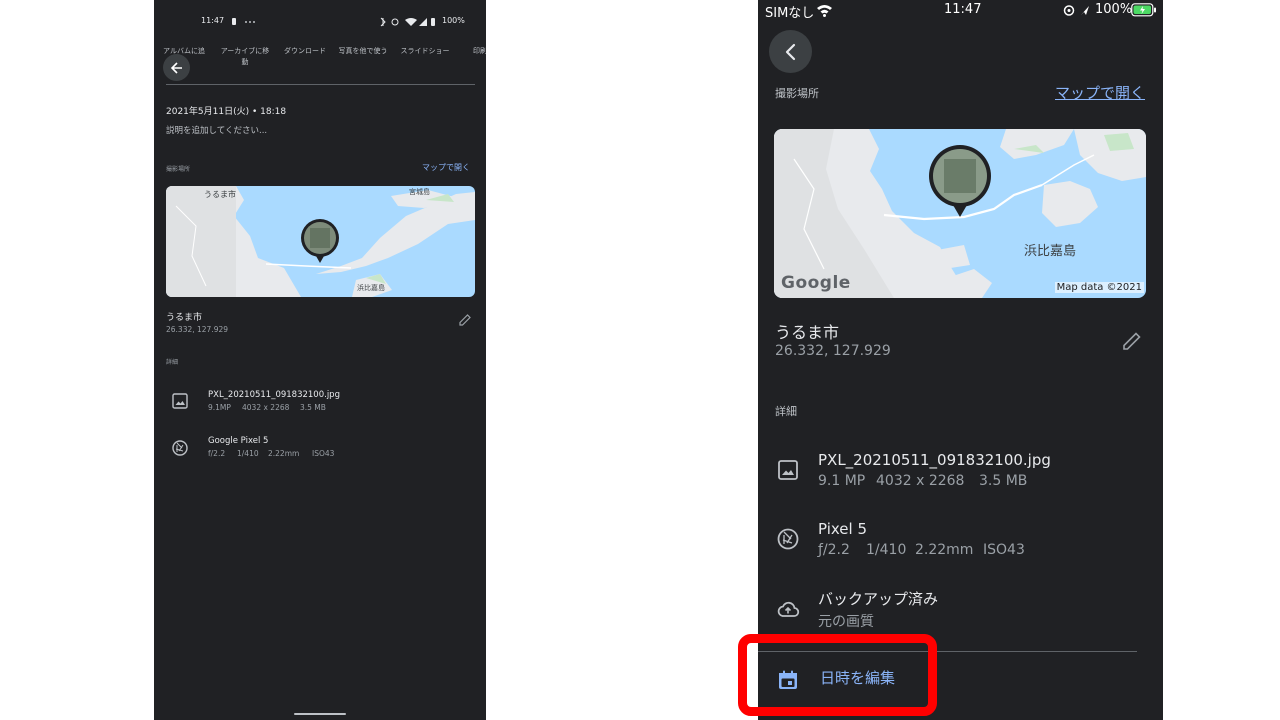  I want to click on action-slideshow: スライドショー, so click(425, 51).